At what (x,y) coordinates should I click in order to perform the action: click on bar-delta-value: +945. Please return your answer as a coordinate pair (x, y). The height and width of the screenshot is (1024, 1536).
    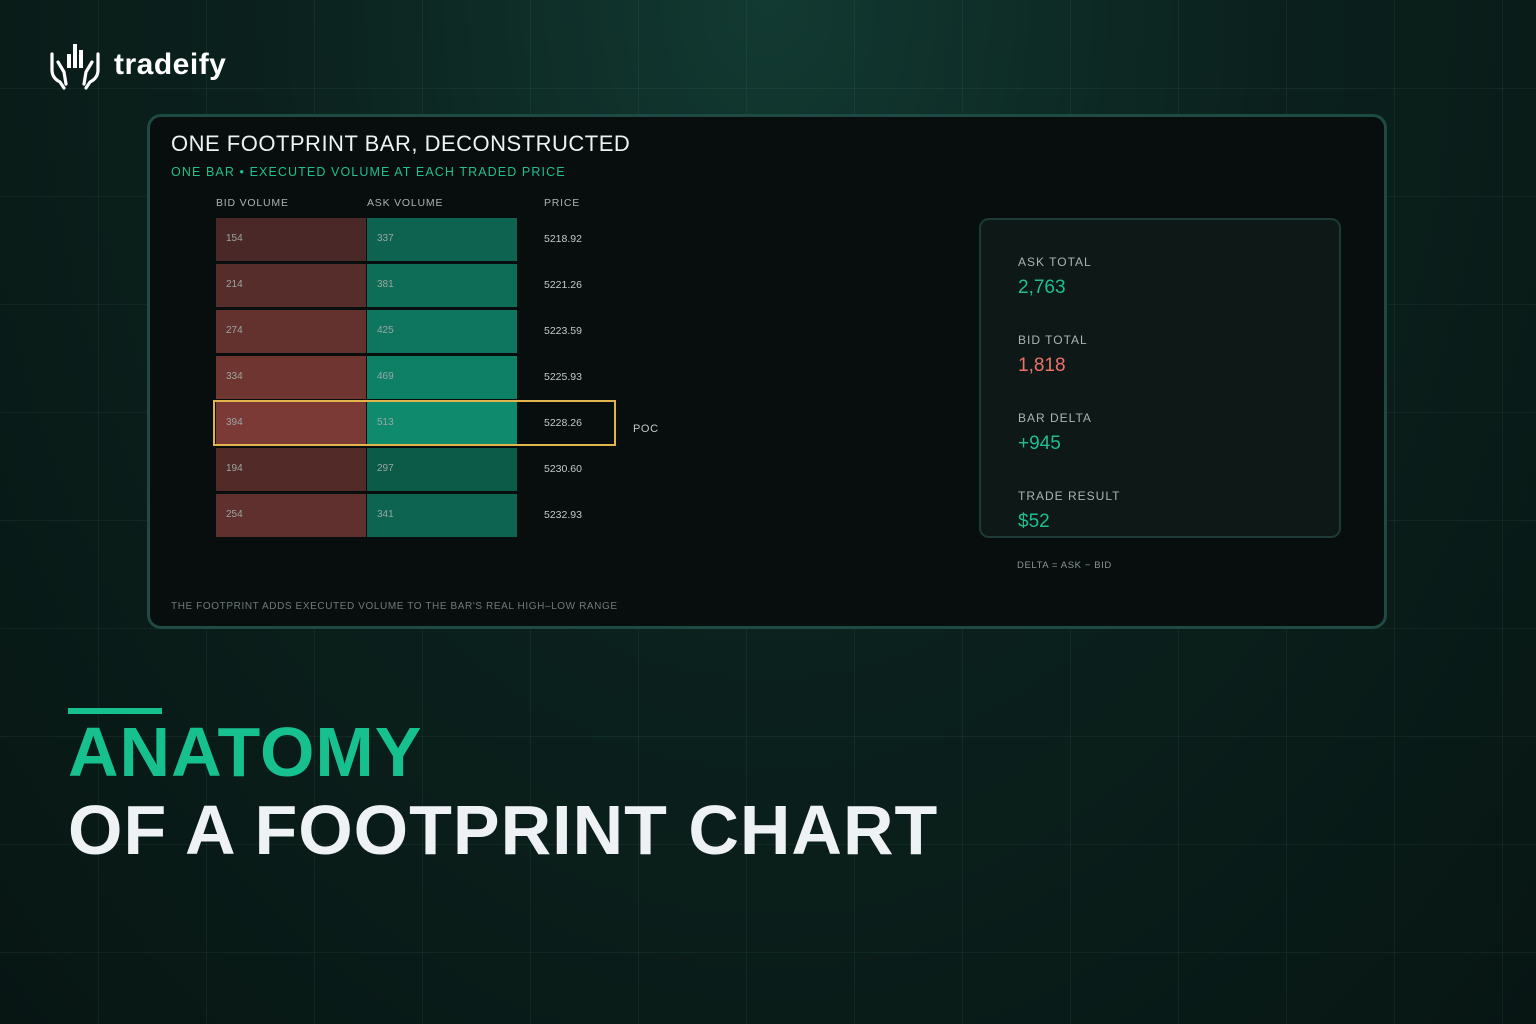
    Looking at the image, I should click on (1039, 443).